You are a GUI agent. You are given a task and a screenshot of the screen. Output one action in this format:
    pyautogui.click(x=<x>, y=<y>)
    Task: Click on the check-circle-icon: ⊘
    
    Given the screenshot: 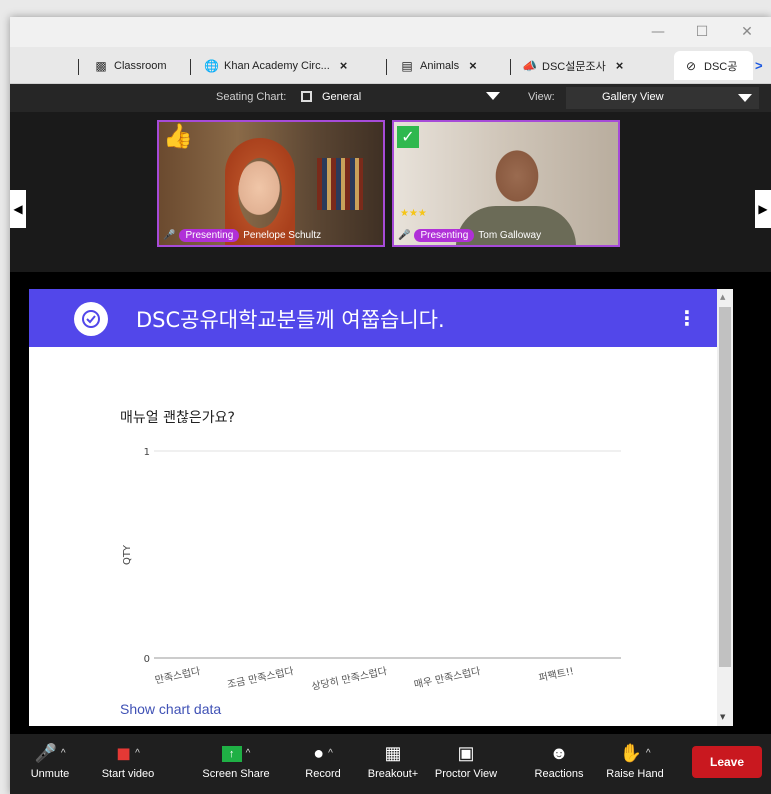 What is the action you would take?
    pyautogui.click(x=691, y=65)
    